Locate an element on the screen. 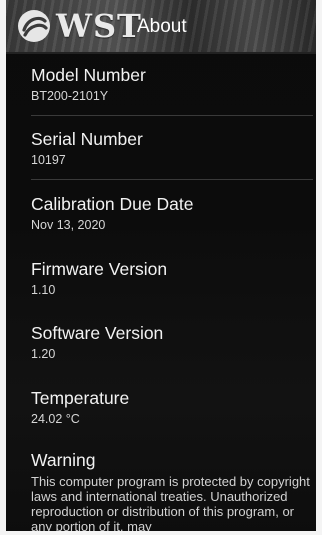  list-item-software-version: Software Version 1.20 is located at coordinates (161, 342).